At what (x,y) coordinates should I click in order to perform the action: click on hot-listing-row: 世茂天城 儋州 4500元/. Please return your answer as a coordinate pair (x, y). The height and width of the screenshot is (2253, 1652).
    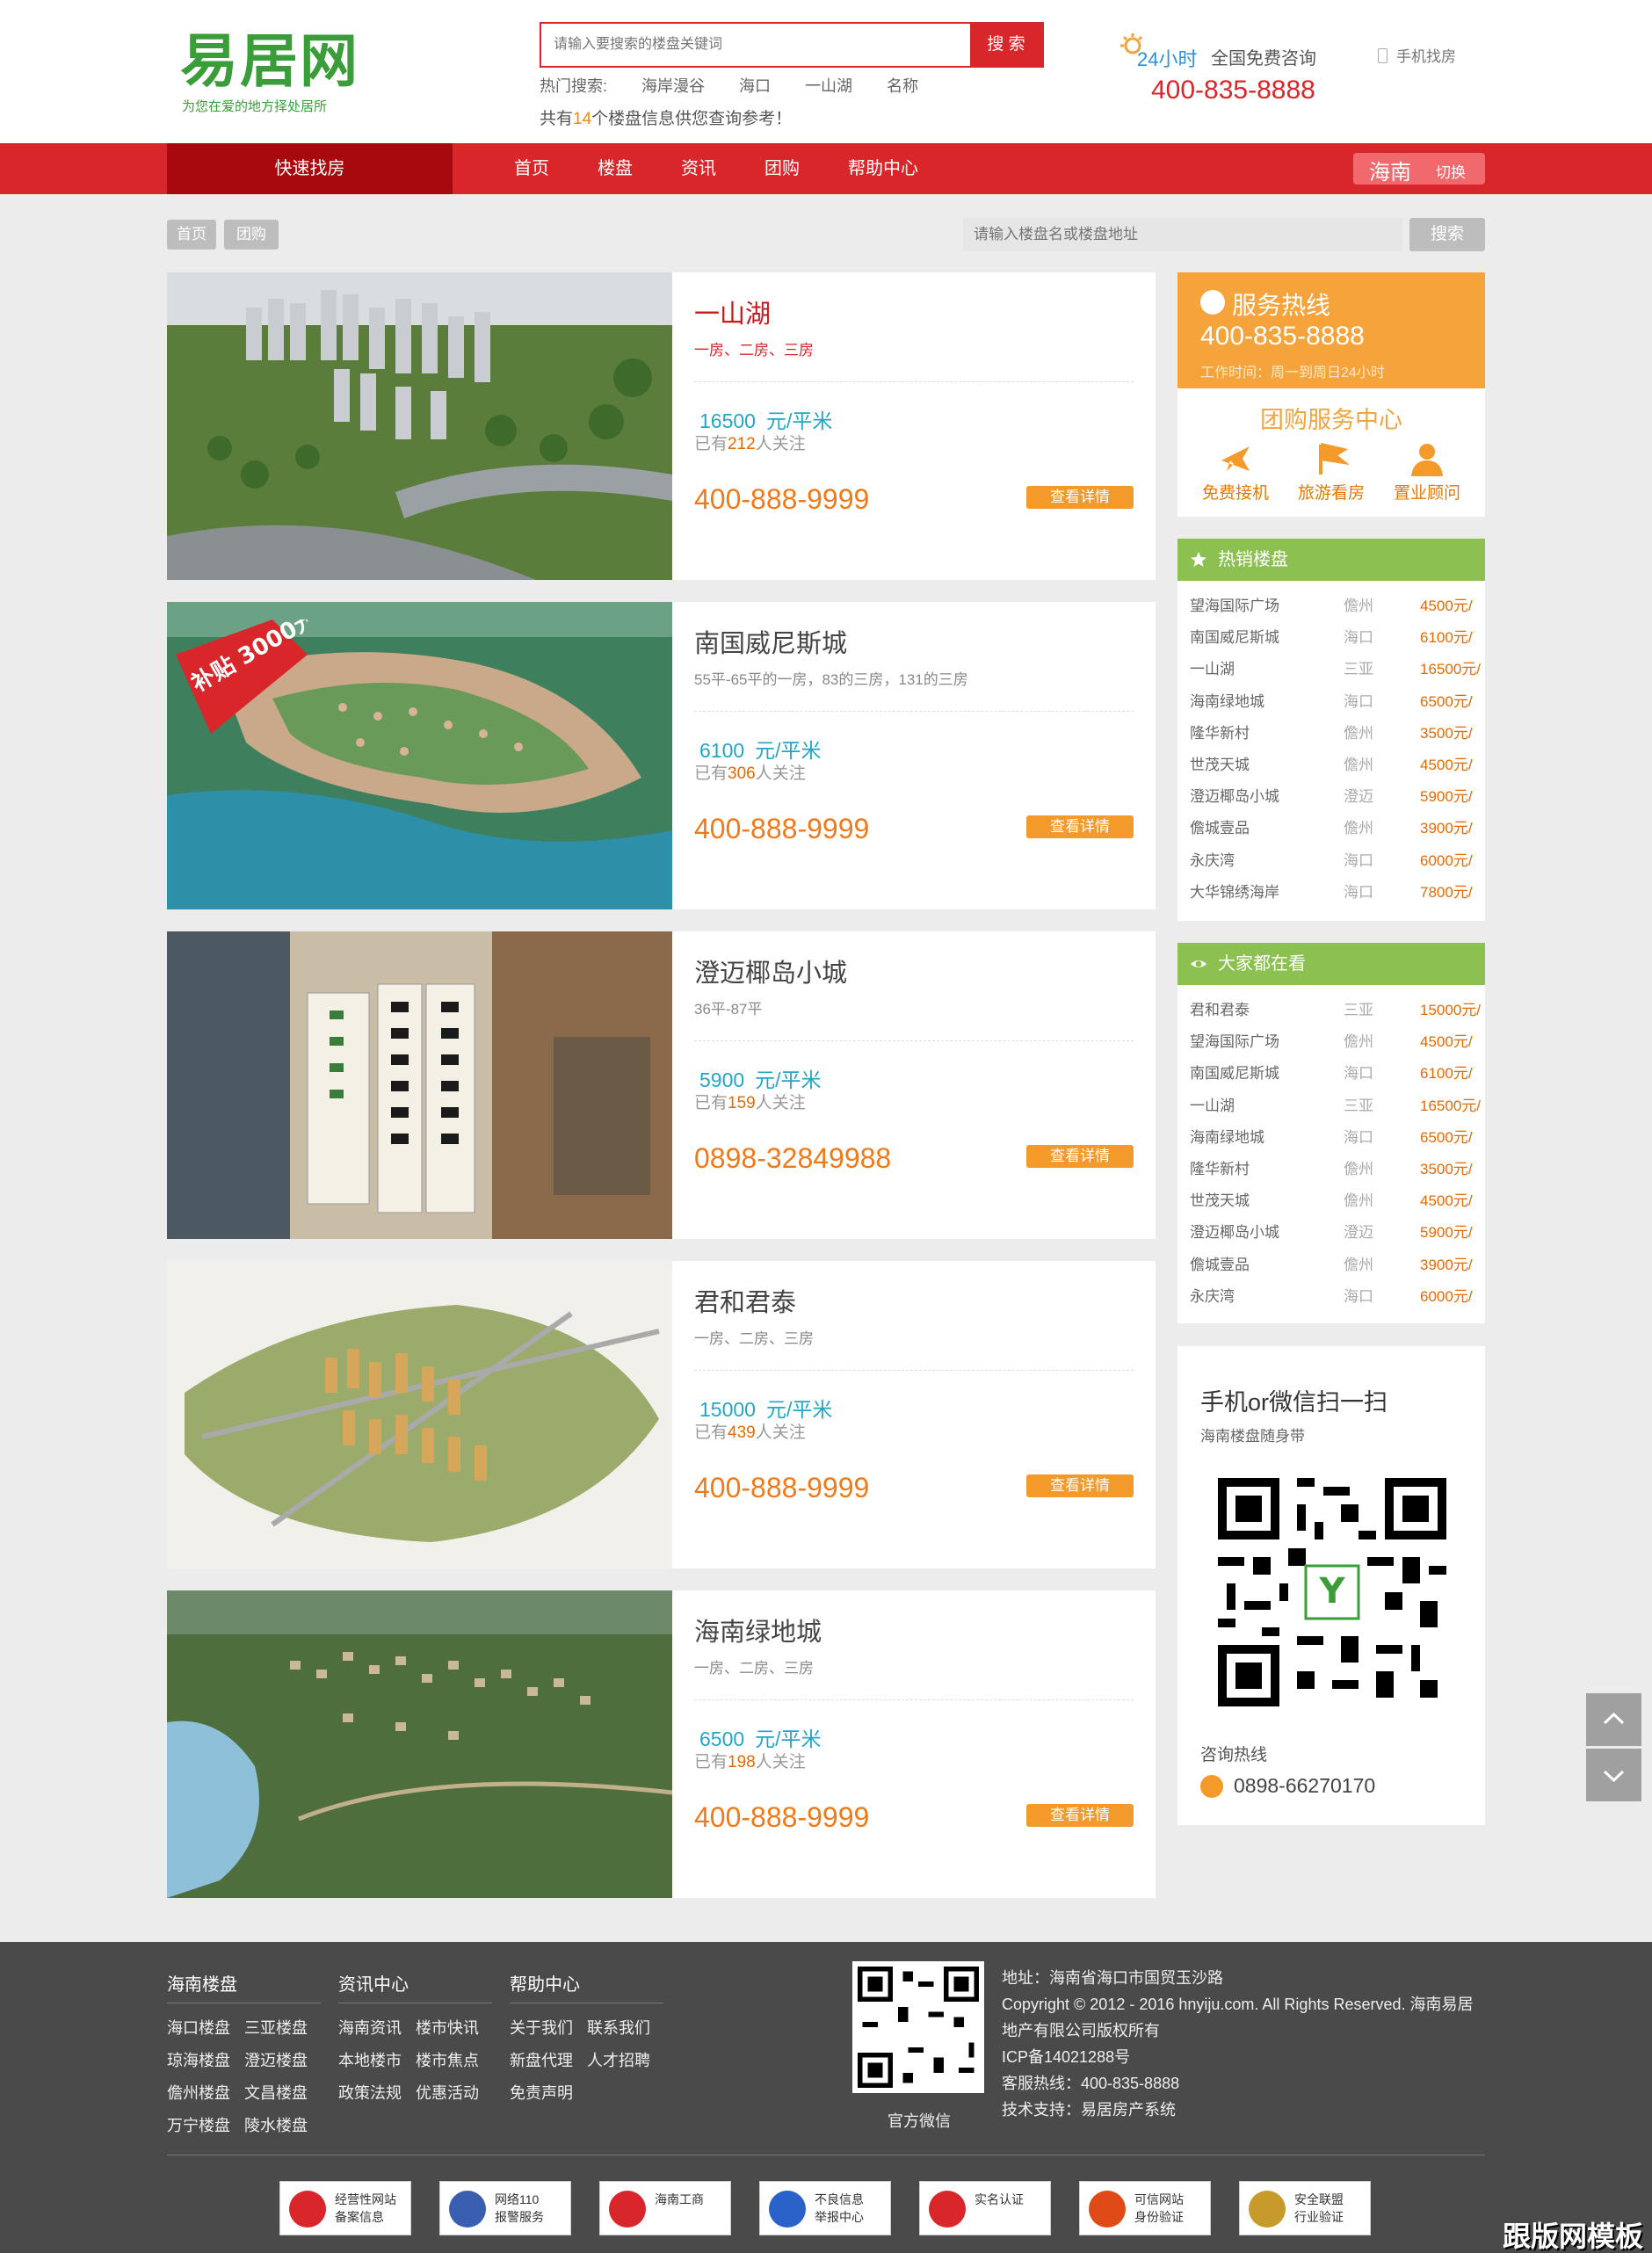
    Looking at the image, I should click on (1335, 768).